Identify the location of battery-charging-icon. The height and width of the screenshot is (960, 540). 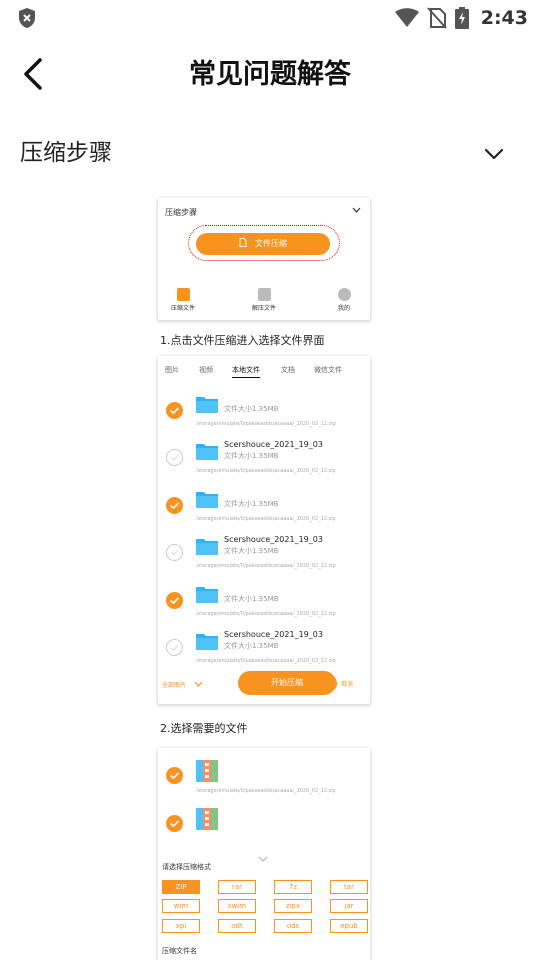
(461, 18).